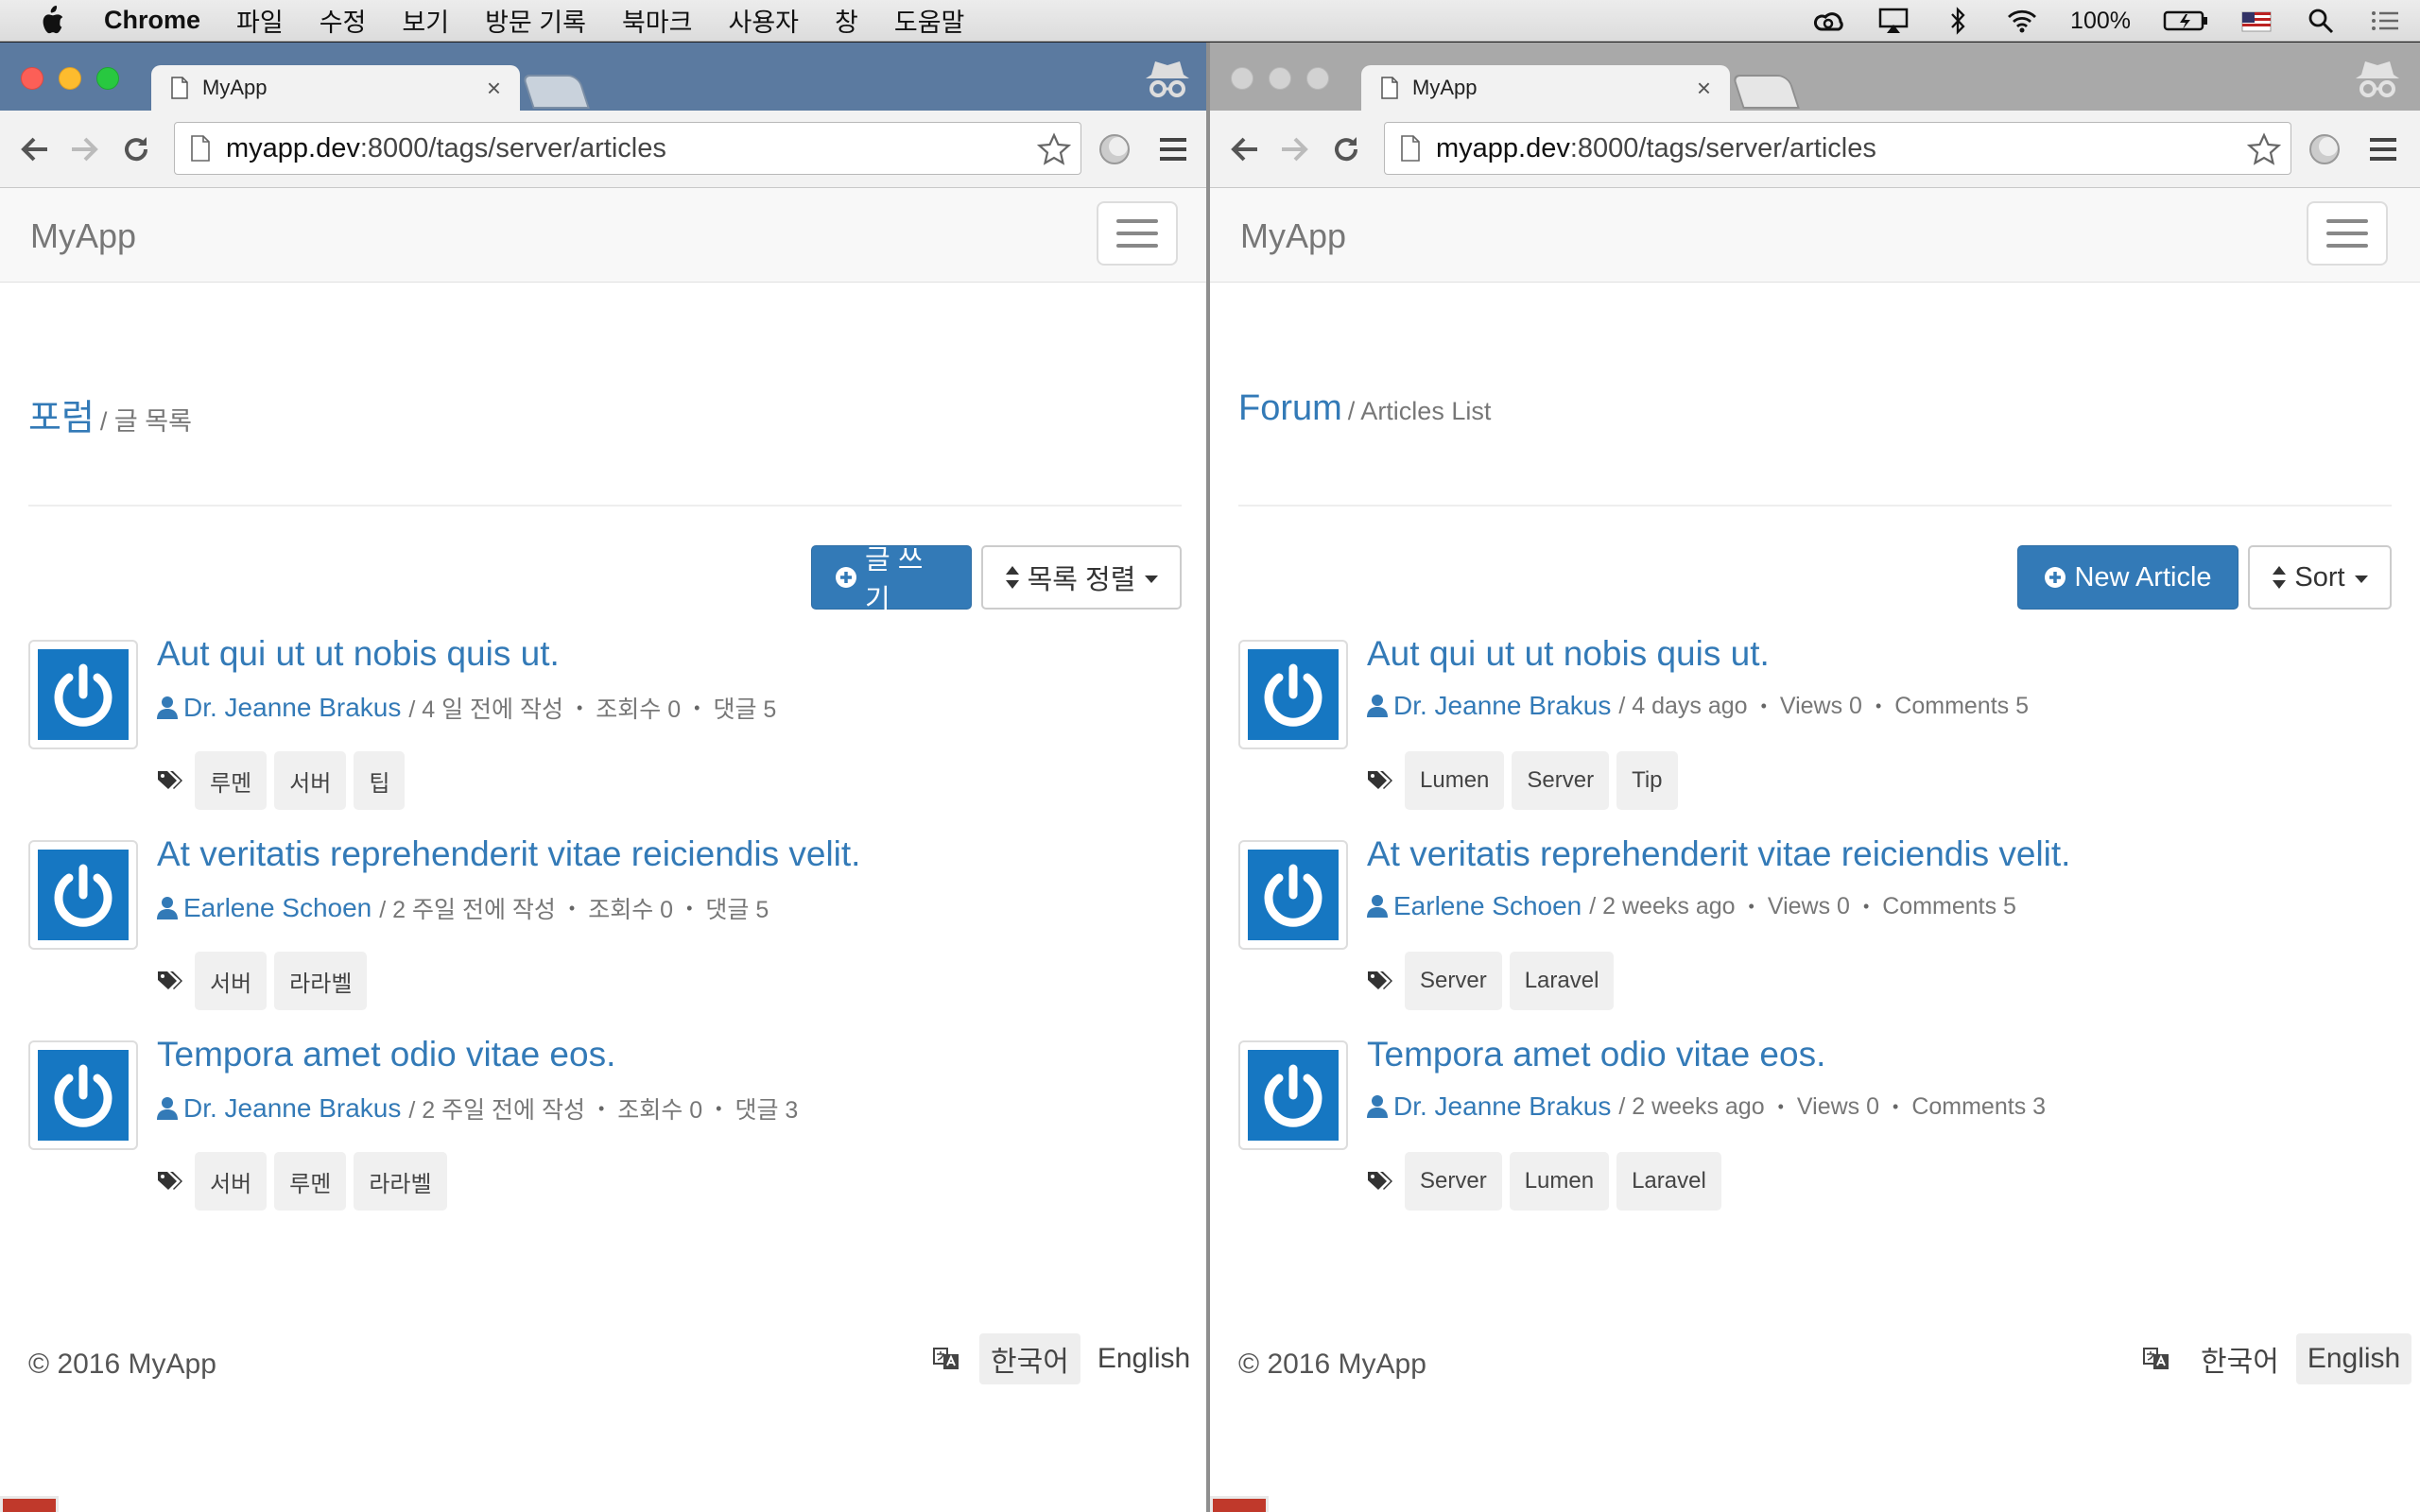  Describe the element at coordinates (763, 20) in the screenshot. I see `menu-people: 사용자` at that location.